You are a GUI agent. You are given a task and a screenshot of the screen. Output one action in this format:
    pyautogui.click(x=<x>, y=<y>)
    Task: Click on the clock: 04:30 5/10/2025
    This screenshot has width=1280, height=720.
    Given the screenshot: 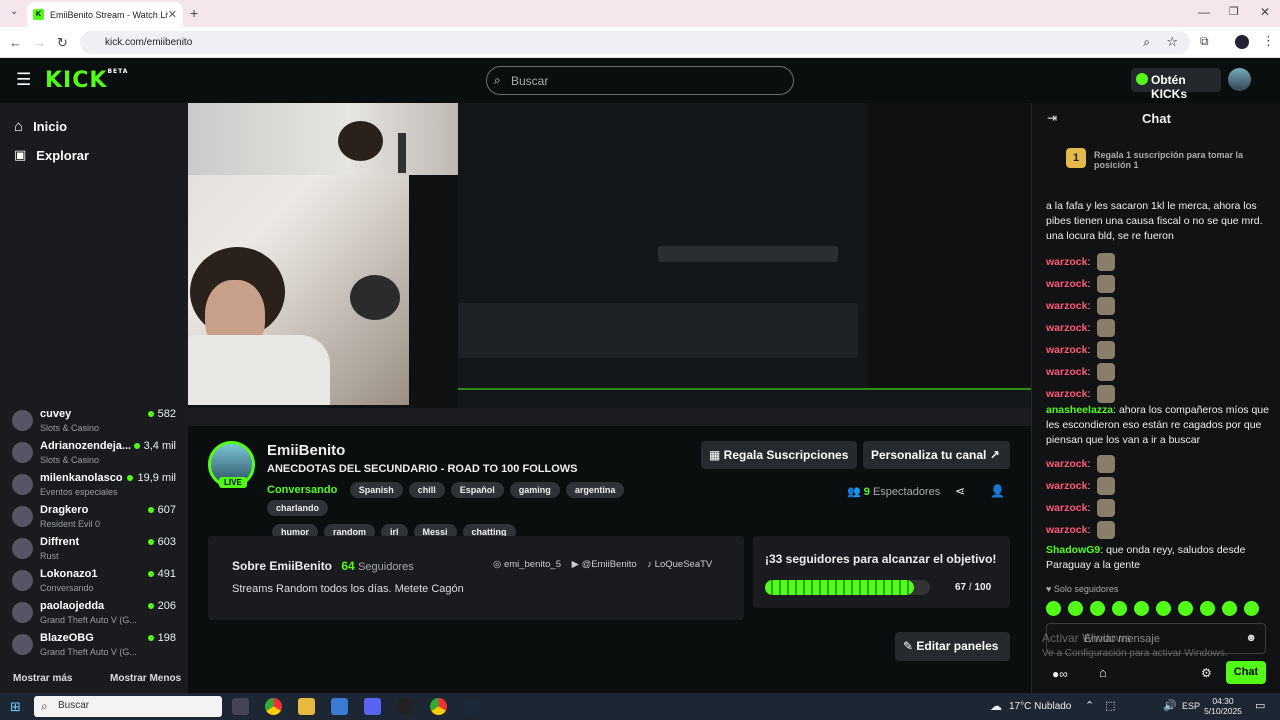 What is the action you would take?
    pyautogui.click(x=1223, y=706)
    